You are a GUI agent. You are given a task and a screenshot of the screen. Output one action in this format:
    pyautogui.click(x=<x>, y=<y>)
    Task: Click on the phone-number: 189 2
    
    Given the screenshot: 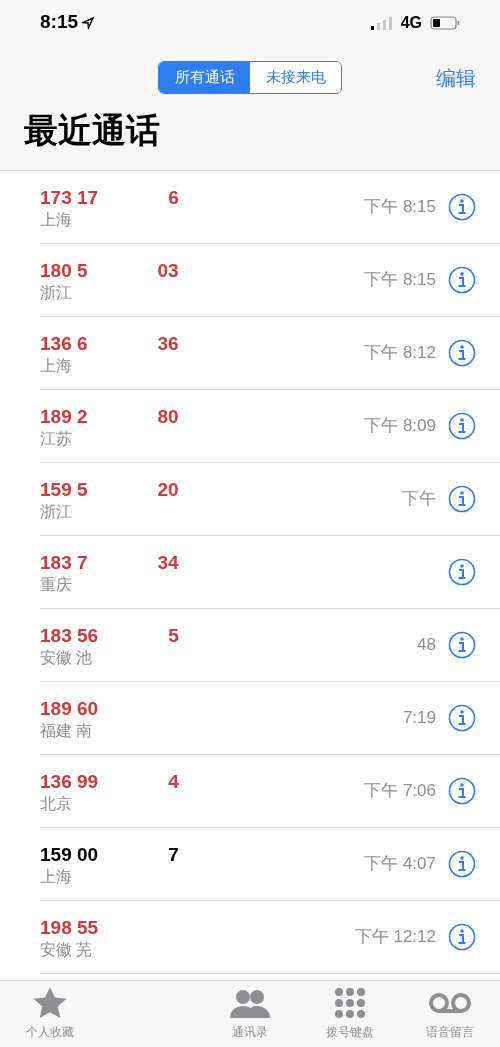 What is the action you would take?
    pyautogui.click(x=64, y=416)
    